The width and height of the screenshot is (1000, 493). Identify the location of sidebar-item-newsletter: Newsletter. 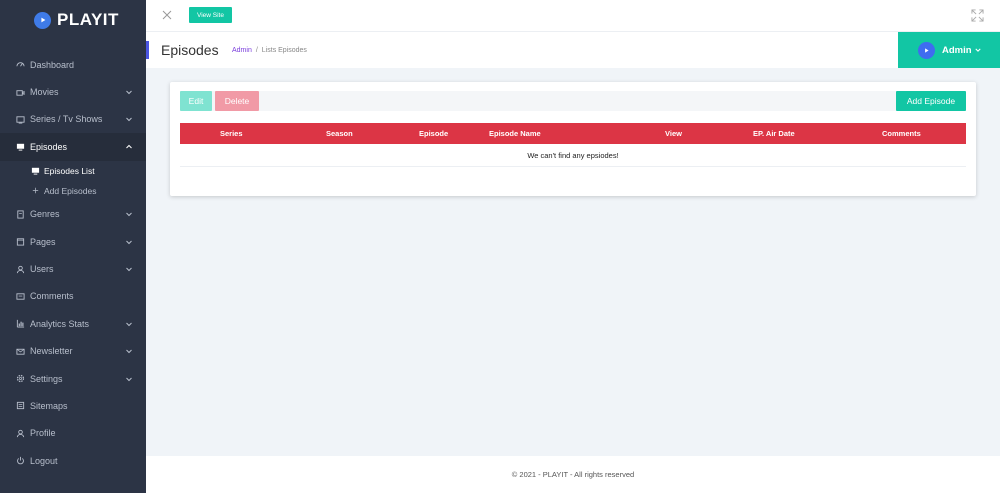
(73, 351).